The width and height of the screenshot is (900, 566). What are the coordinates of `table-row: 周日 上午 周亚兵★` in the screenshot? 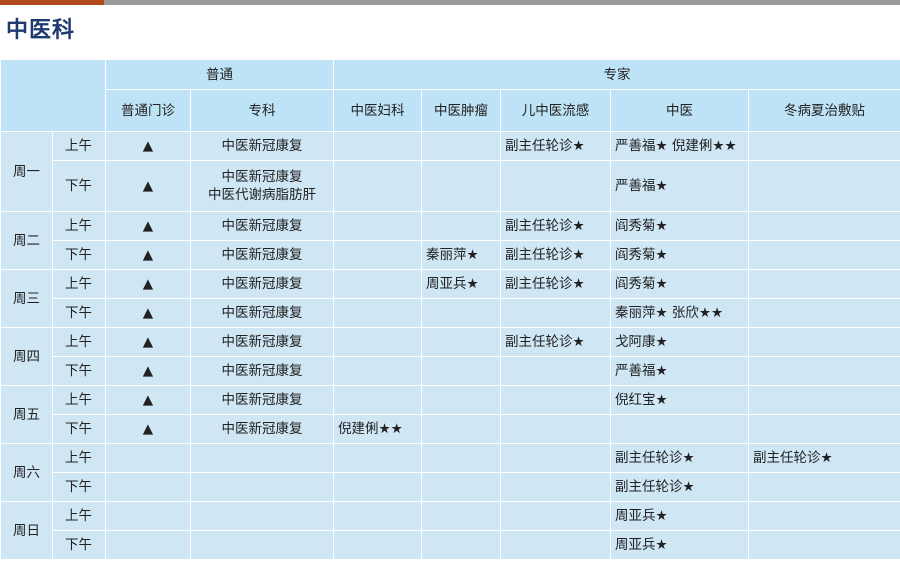 It's located at (450, 530).